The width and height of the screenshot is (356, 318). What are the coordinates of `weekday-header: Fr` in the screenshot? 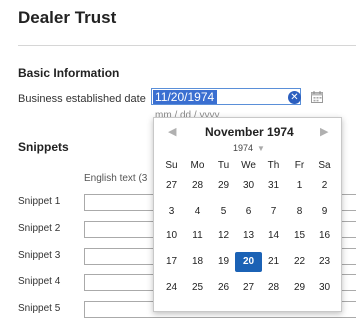 It's located at (299, 165).